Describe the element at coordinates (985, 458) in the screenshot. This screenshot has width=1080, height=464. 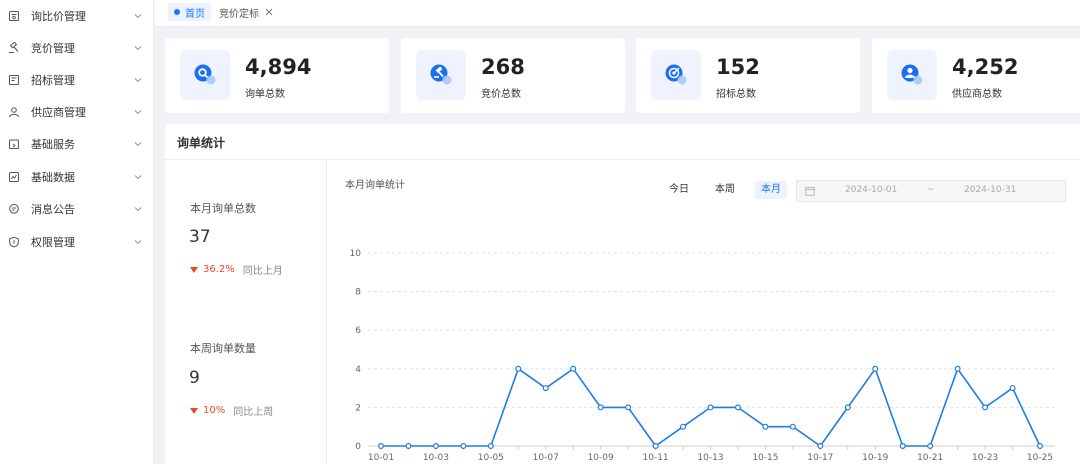
I see `x-tick-label: 10-23` at that location.